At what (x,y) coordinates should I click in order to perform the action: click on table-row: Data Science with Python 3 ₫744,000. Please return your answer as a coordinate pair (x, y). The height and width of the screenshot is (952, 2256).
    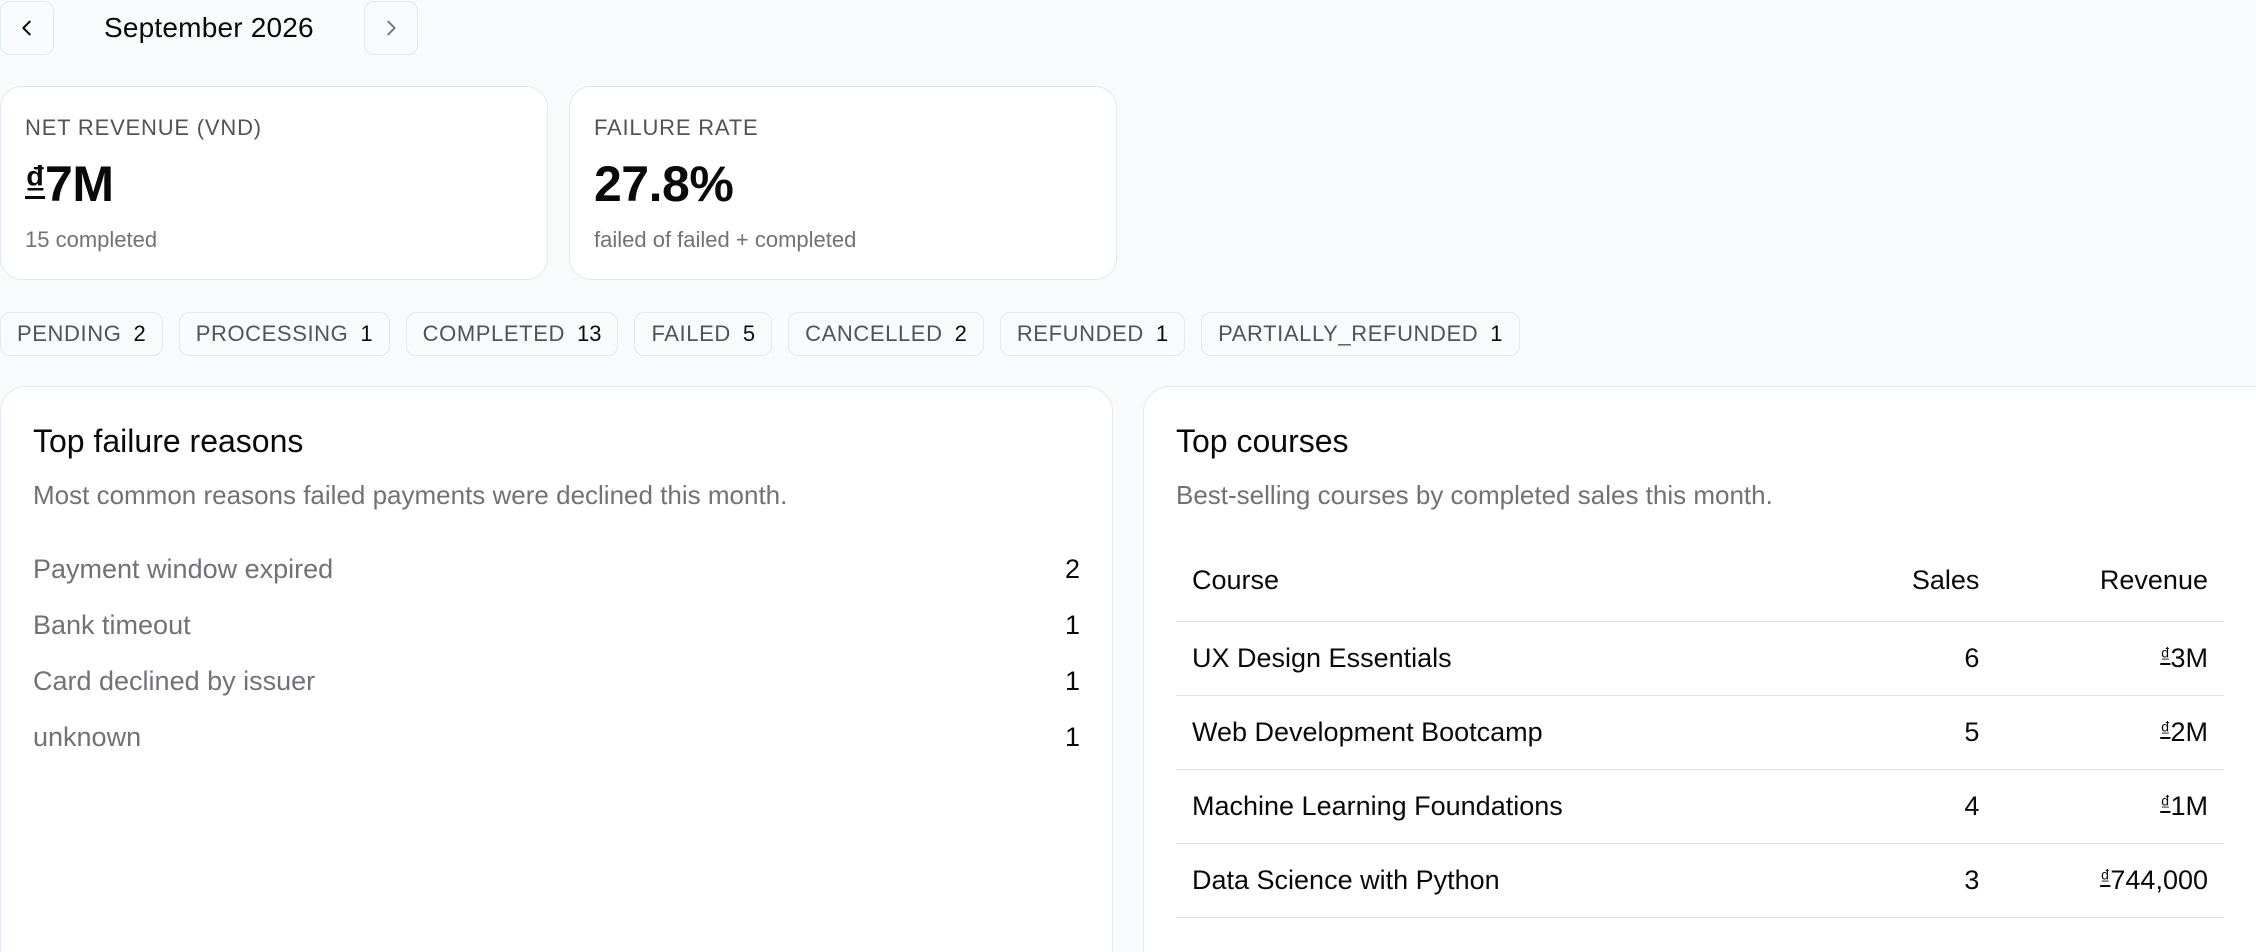
    Looking at the image, I should click on (1700, 880).